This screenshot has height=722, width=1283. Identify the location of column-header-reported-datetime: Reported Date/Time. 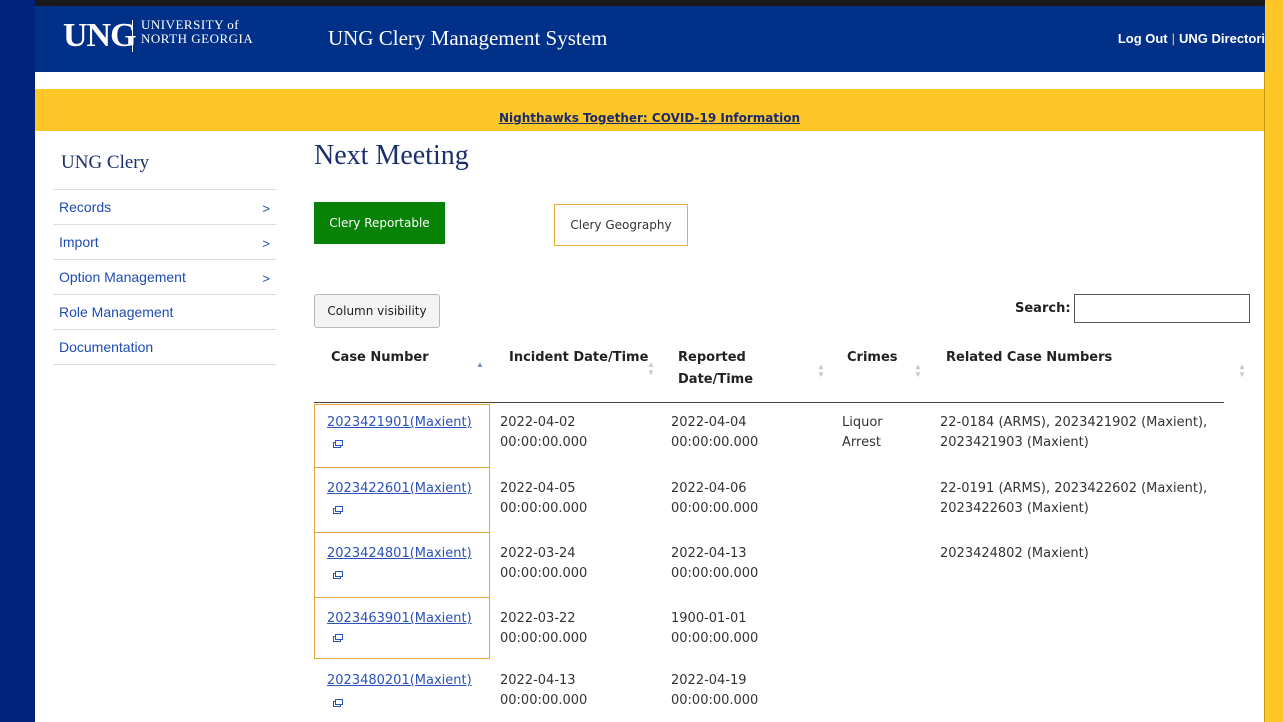
(715, 369).